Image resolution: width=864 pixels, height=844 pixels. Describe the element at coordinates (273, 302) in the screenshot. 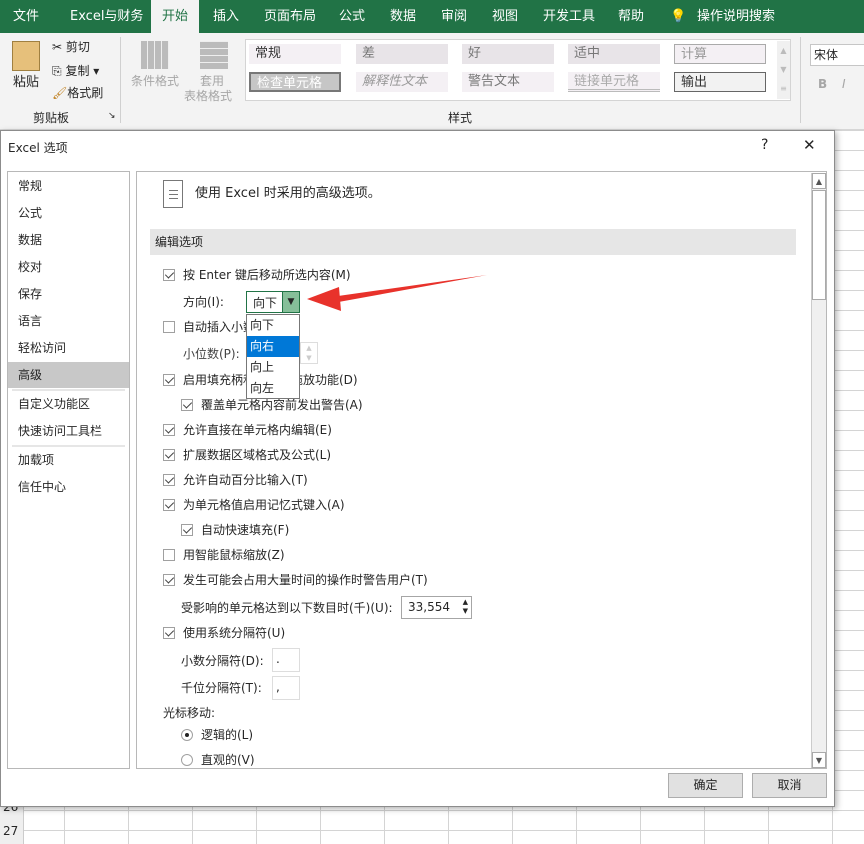

I see `direction-select: 向下 ▼` at that location.